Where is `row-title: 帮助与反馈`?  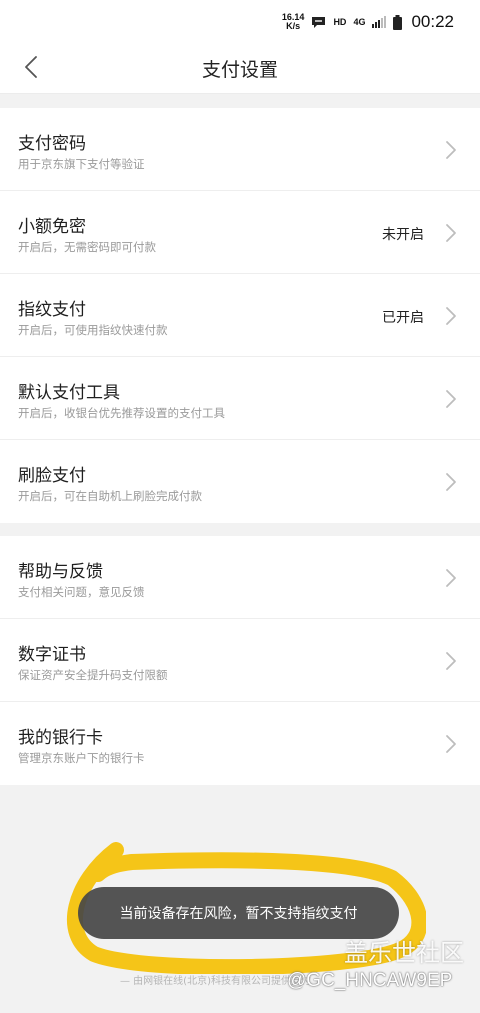
row-title: 帮助与反馈 is located at coordinates (60, 572).